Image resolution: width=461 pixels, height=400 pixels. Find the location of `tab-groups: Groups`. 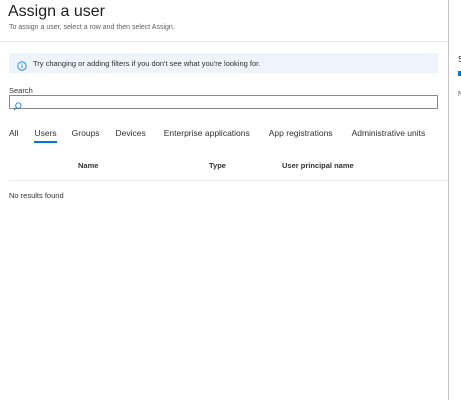

tab-groups: Groups is located at coordinates (86, 134).